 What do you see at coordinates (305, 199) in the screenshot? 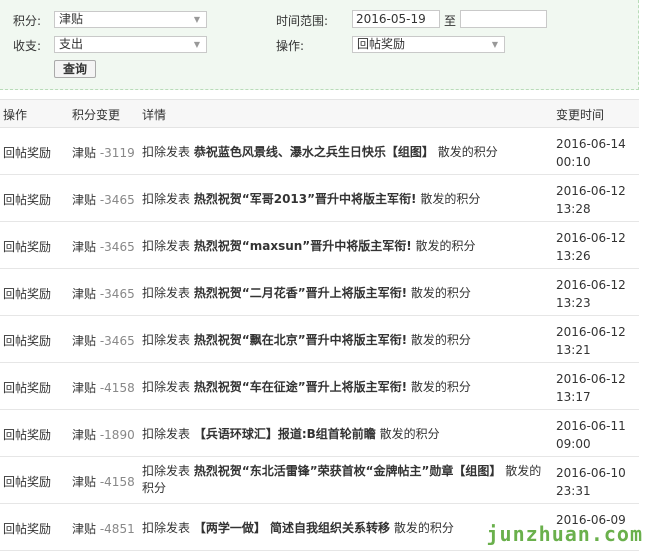
I see `thread-link: 热烈祝贺“军哥2013”晋升中将版主军衔!` at bounding box center [305, 199].